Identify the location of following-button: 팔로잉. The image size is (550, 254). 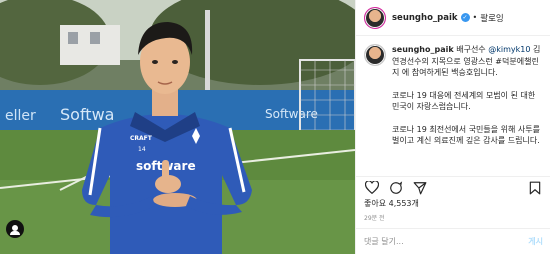
(491, 18).